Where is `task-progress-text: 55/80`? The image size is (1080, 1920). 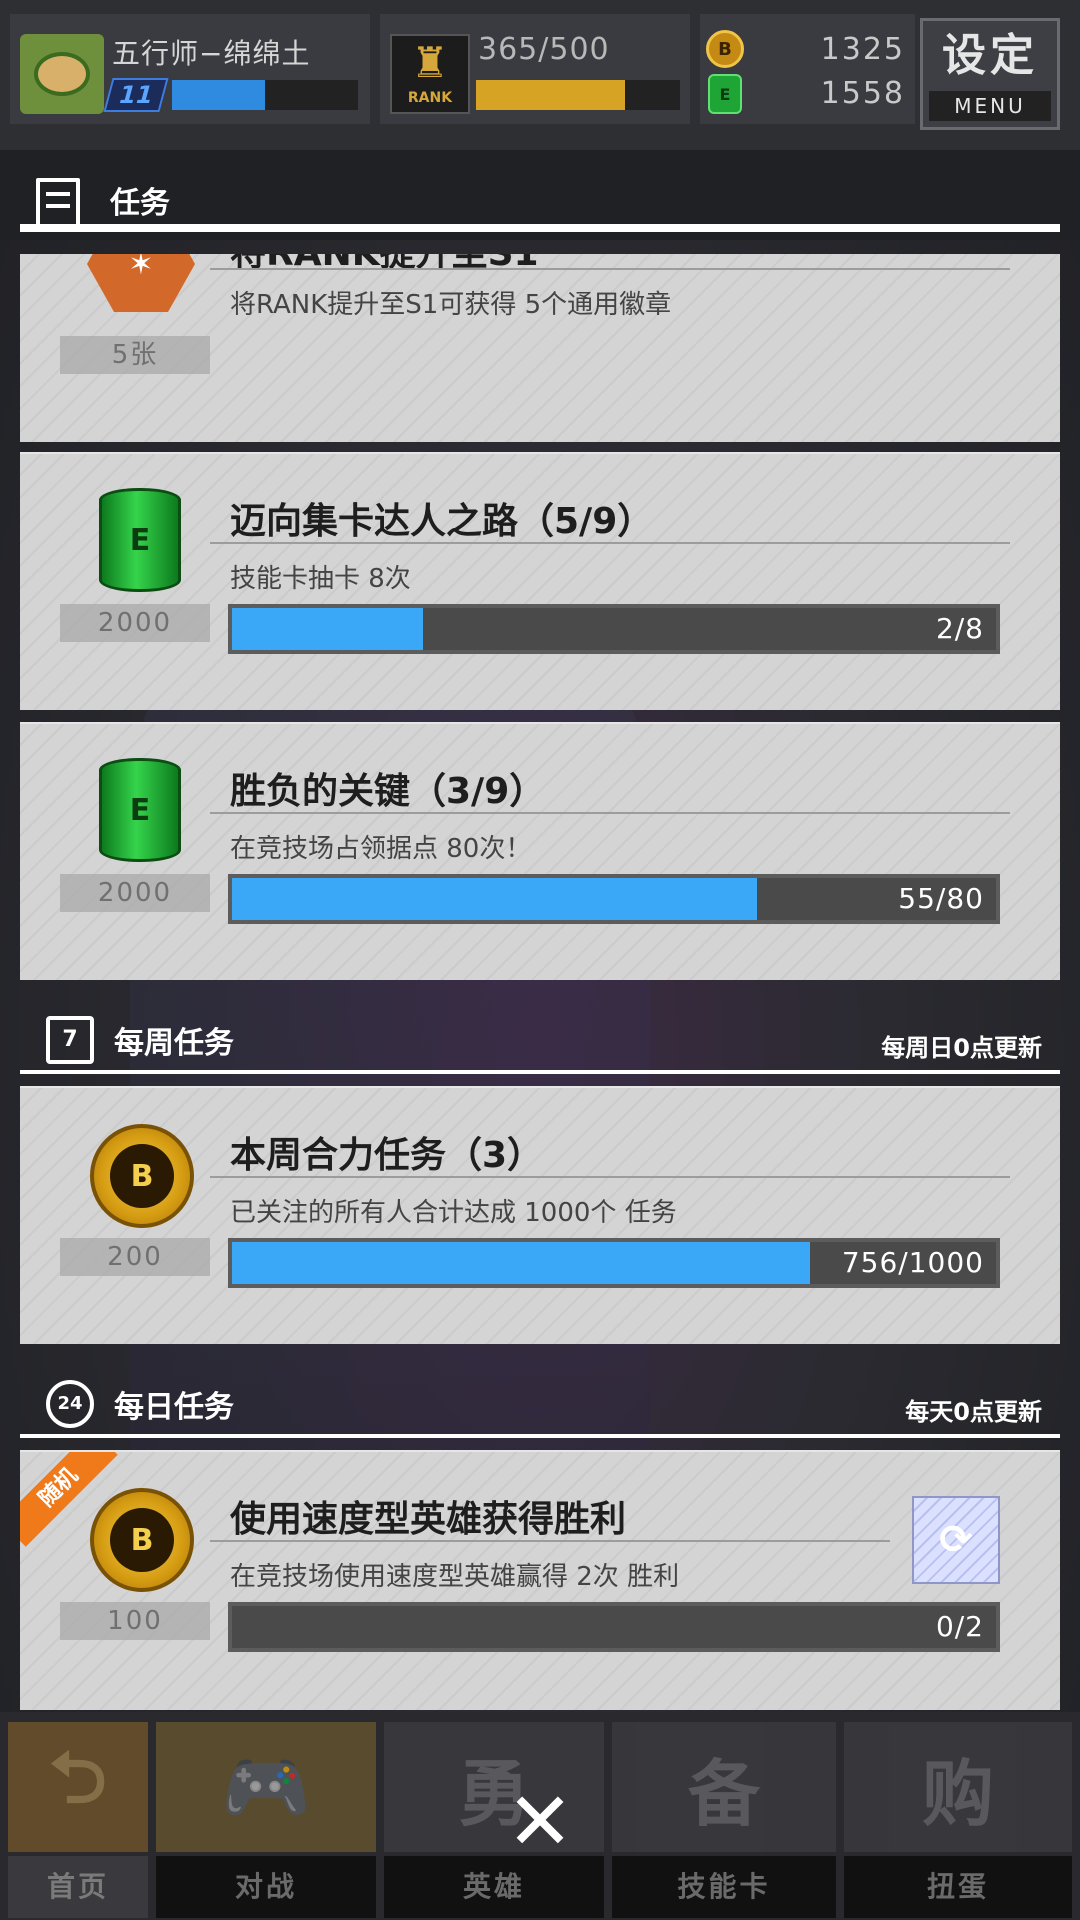
task-progress-text: 55/80 is located at coordinates (941, 898).